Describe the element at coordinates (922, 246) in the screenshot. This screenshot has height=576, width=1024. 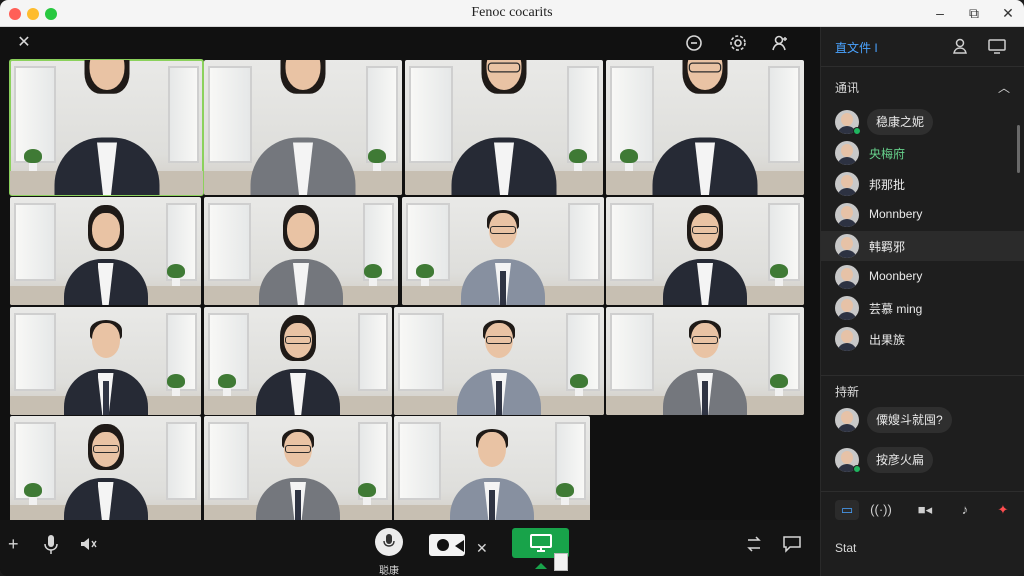
I see `participant-row: 韩羁邪` at that location.